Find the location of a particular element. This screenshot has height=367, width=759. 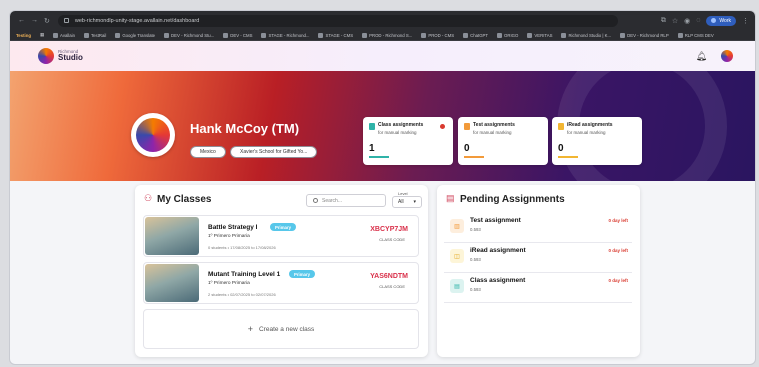

menu-icon: ⋮ is located at coordinates (745, 21).